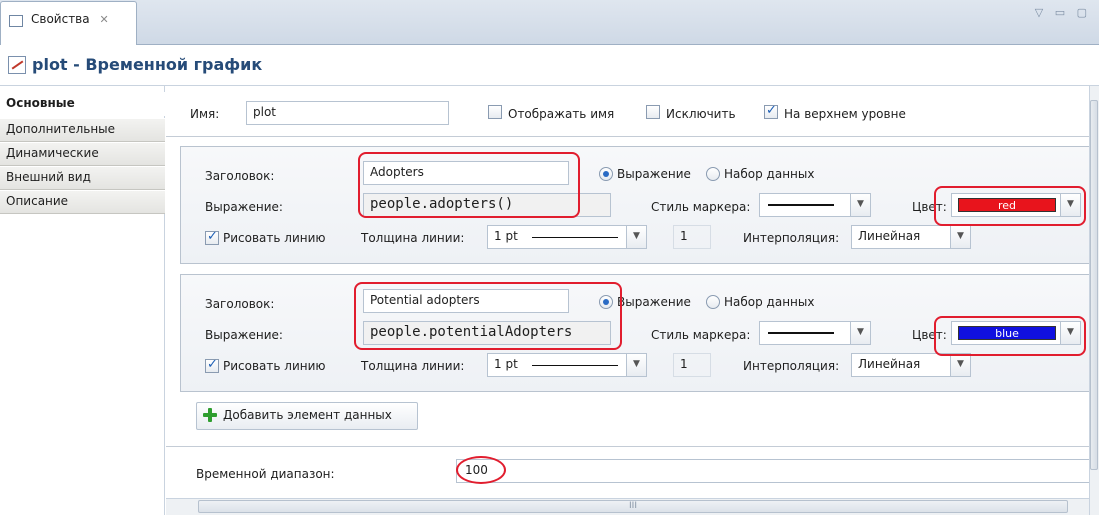 The image size is (1099, 515). Describe the element at coordinates (561, 114) in the screenshot. I see `show-name-label: Отображать имя` at that location.